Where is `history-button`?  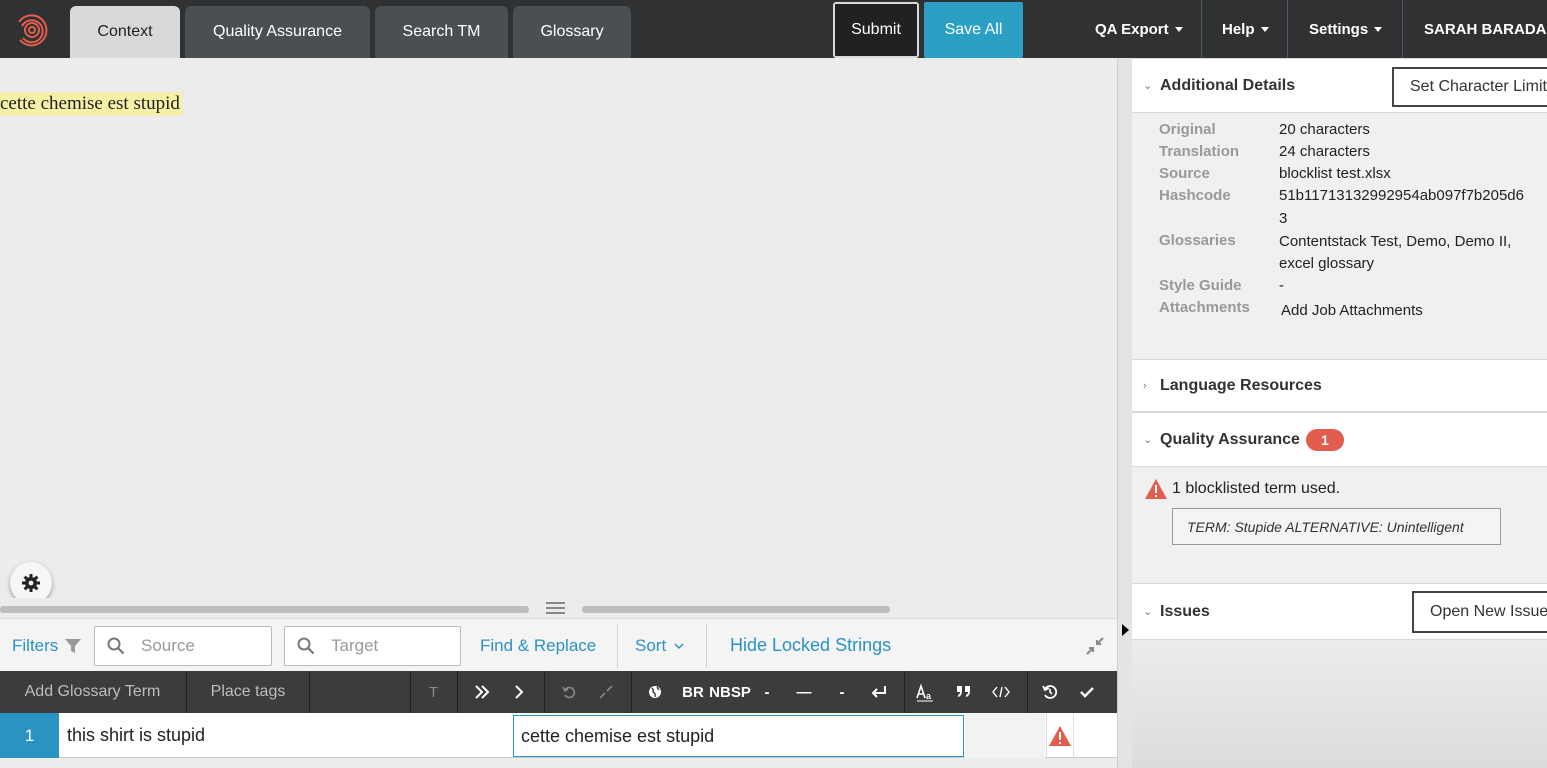 history-button is located at coordinates (1050, 692).